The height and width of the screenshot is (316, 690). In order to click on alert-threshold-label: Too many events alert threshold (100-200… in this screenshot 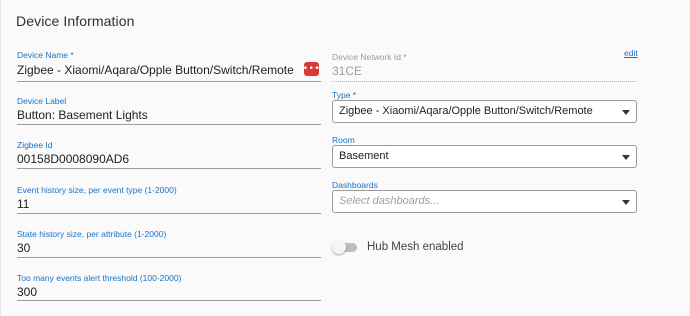, I will do `click(99, 278)`.